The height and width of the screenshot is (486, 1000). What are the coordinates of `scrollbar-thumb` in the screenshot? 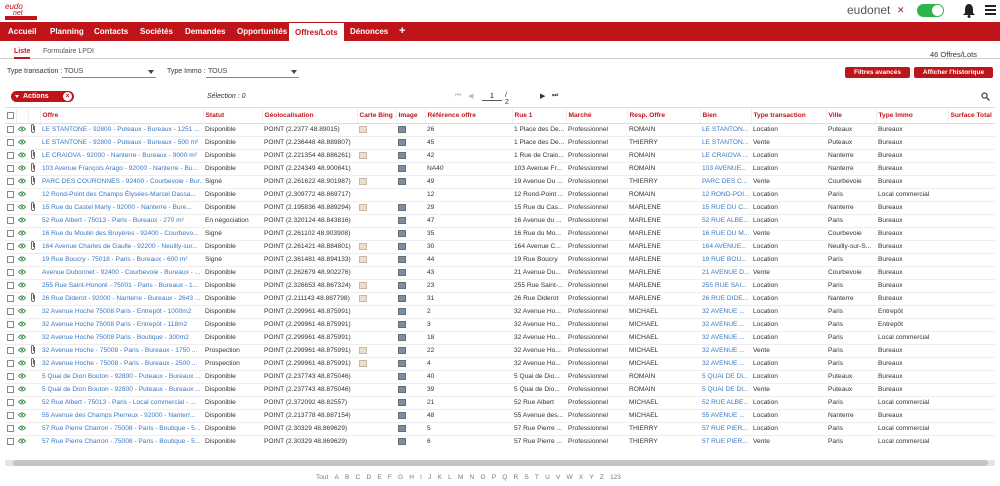 It's located at (500, 463).